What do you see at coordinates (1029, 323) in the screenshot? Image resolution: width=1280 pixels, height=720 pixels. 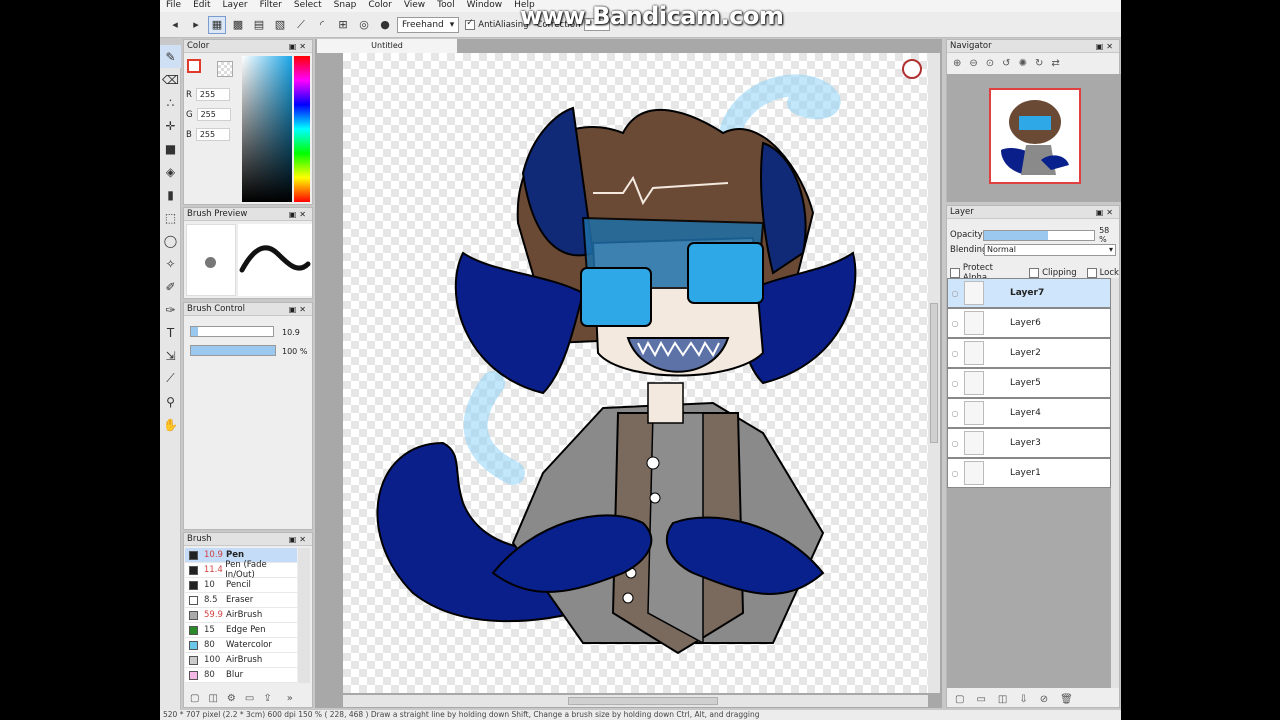 I see `layer-row: ○ Layer6` at bounding box center [1029, 323].